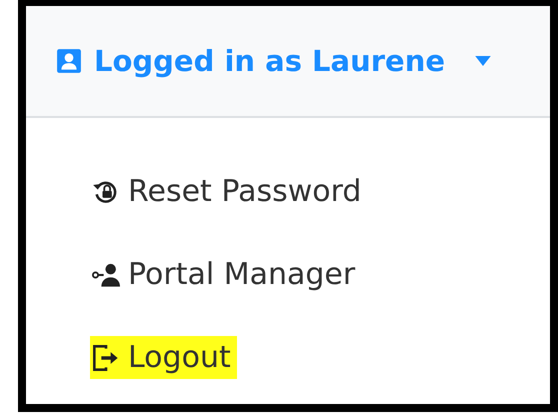 The height and width of the screenshot is (414, 558). Describe the element at coordinates (163, 357) in the screenshot. I see `menu-item: Logout` at that location.